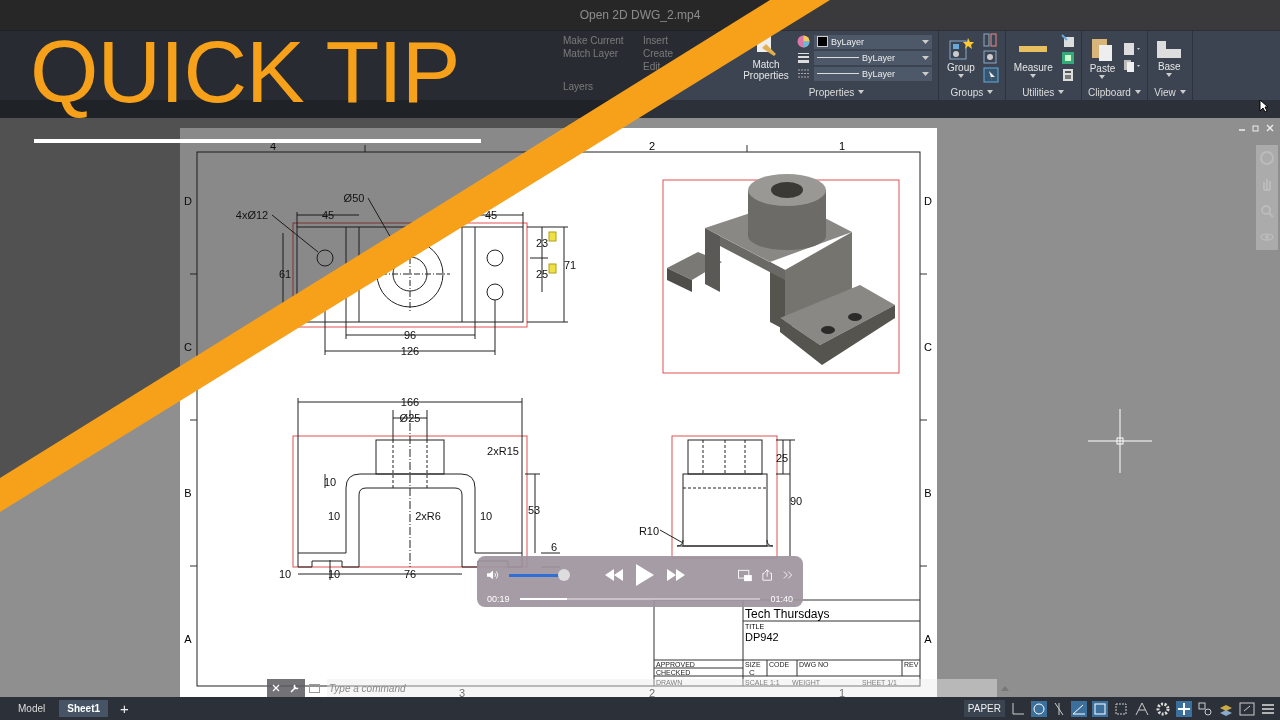 The image size is (1280, 720). Describe the element at coordinates (410, 335) in the screenshot. I see `dimension-label: 96` at that location.